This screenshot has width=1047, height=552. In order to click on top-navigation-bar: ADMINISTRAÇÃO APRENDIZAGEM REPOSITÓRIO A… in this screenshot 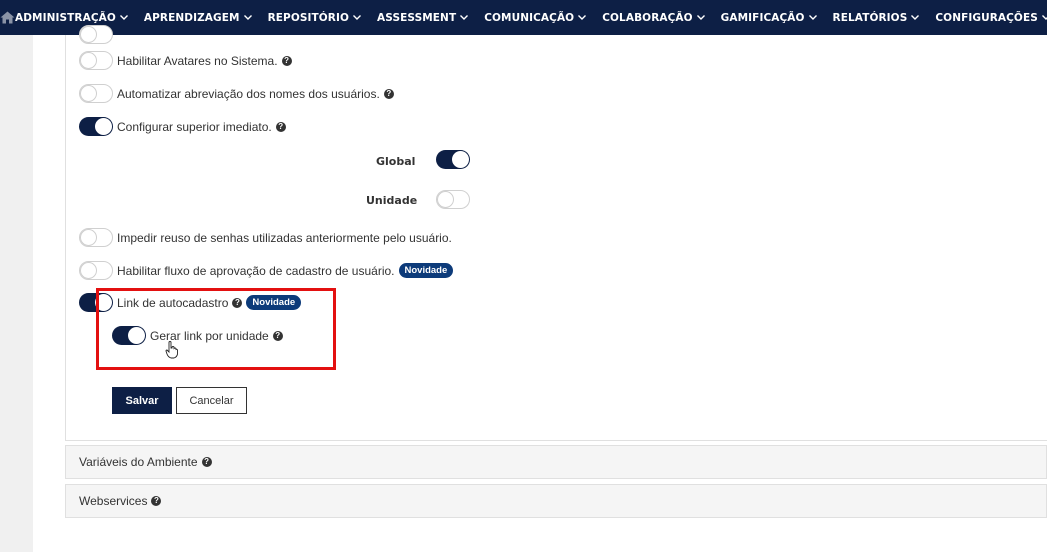, I will do `click(523, 17)`.